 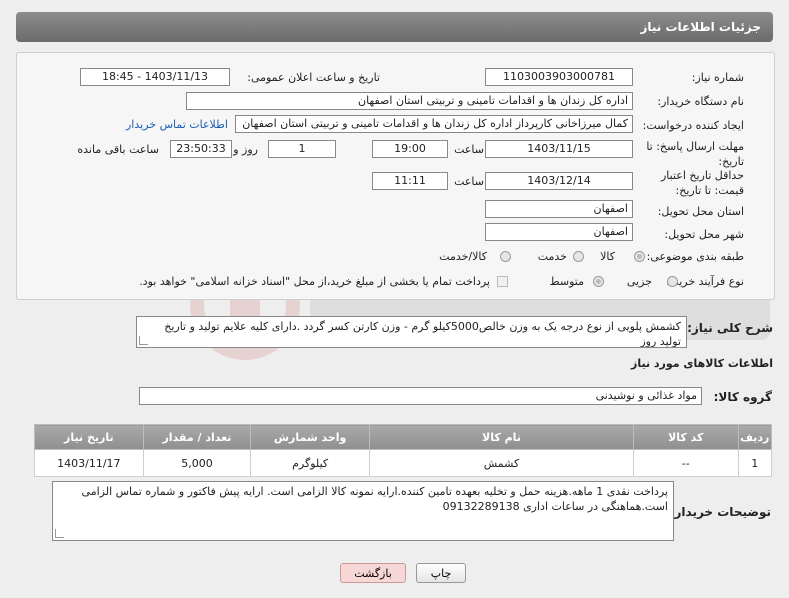 I want to click on table-row: 1 -- کشمش کیلوگرم 5,000 1403/11/17, so click(x=403, y=463).